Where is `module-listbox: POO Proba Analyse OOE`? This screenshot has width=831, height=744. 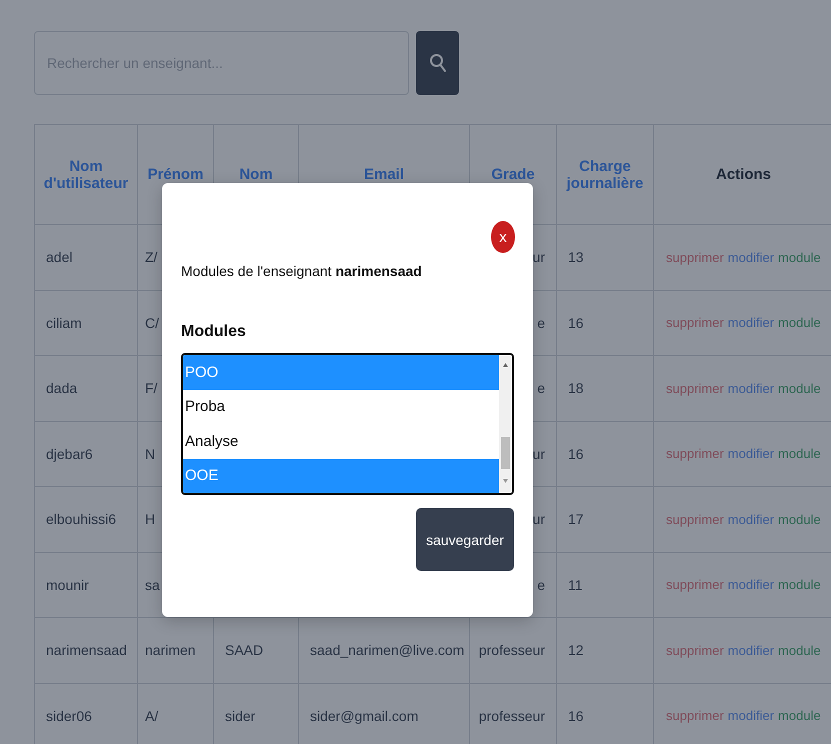
module-listbox: POO Proba Analyse OOE is located at coordinates (347, 424).